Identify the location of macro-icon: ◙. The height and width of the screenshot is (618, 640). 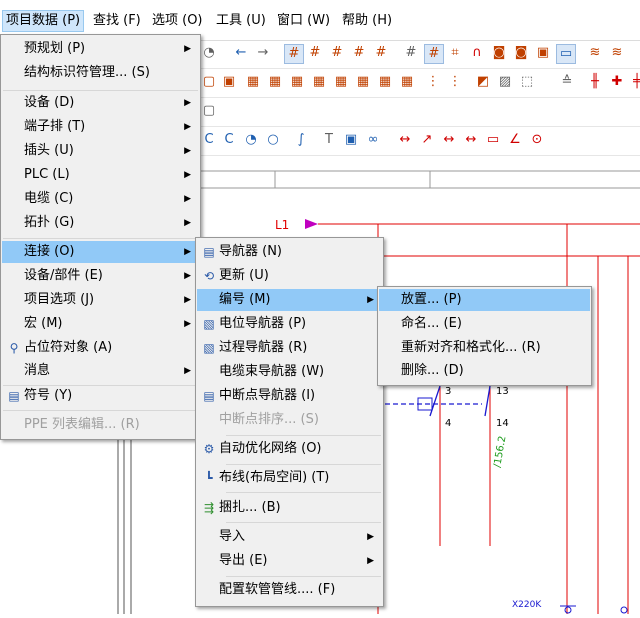
(499, 53).